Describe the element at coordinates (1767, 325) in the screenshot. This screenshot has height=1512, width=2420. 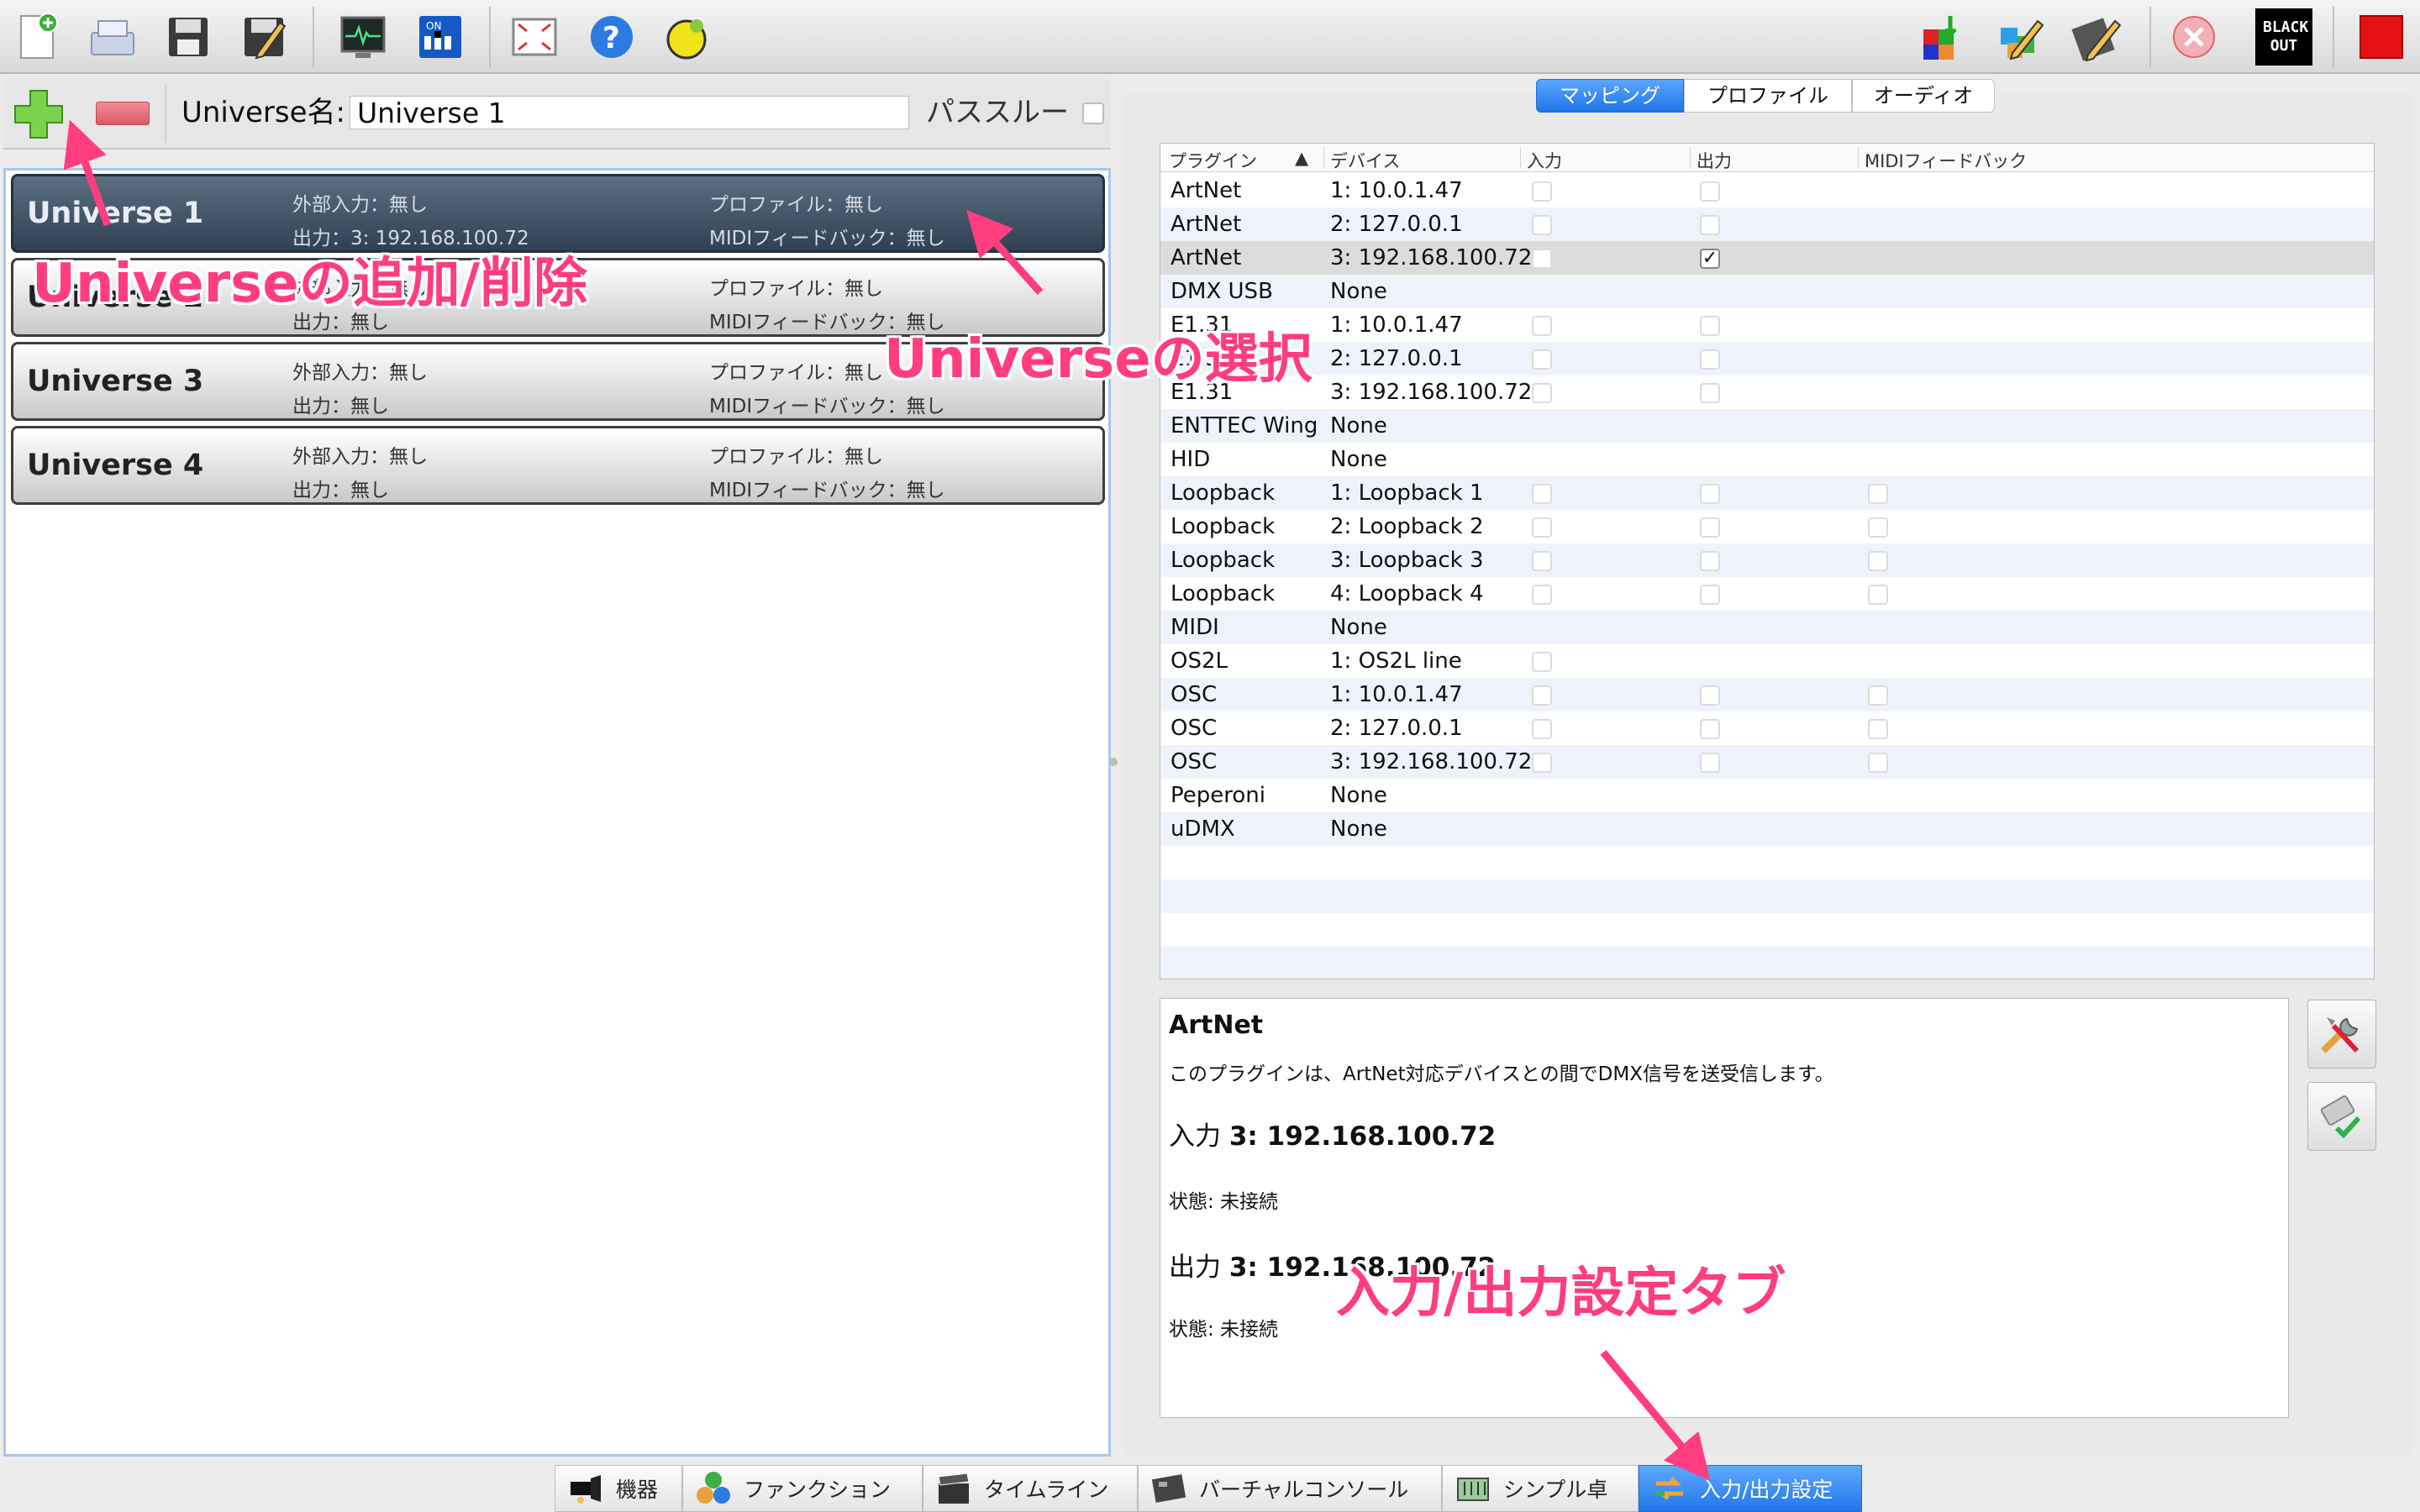
I see `table-row: E1.31 1: 10.0.1.47` at that location.